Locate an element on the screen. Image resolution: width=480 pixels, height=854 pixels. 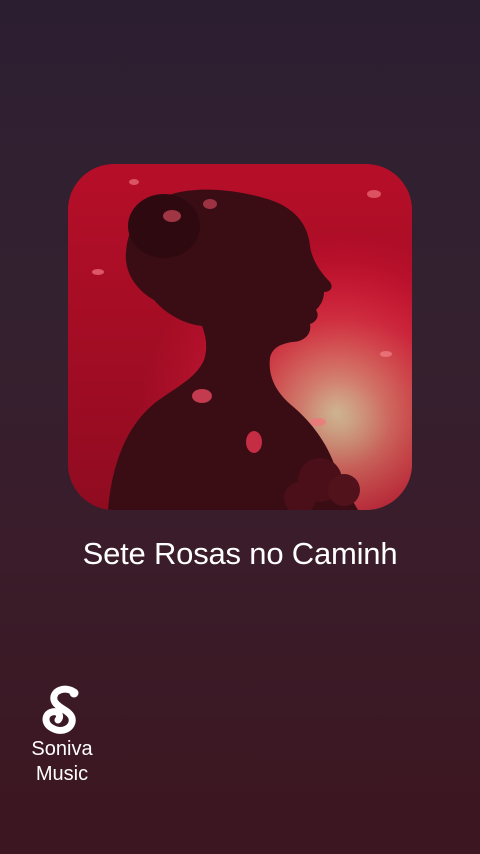
brand-watermark: Soniva Music is located at coordinates (62, 735).